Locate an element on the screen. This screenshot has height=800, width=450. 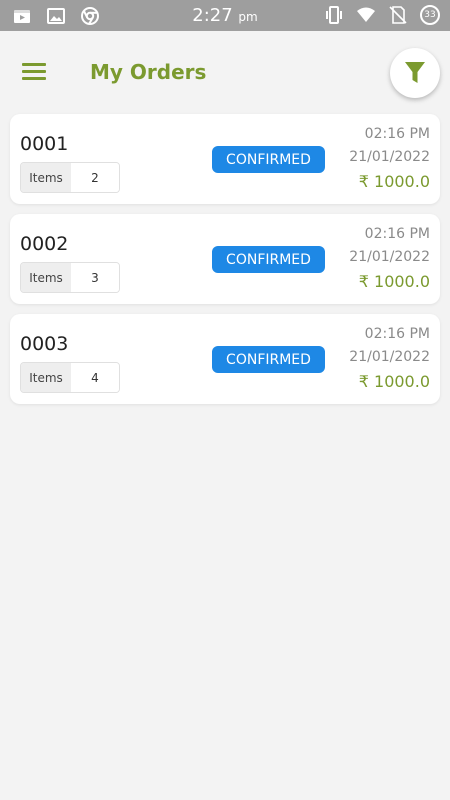
items-count-box: Items 4 is located at coordinates (70, 377).